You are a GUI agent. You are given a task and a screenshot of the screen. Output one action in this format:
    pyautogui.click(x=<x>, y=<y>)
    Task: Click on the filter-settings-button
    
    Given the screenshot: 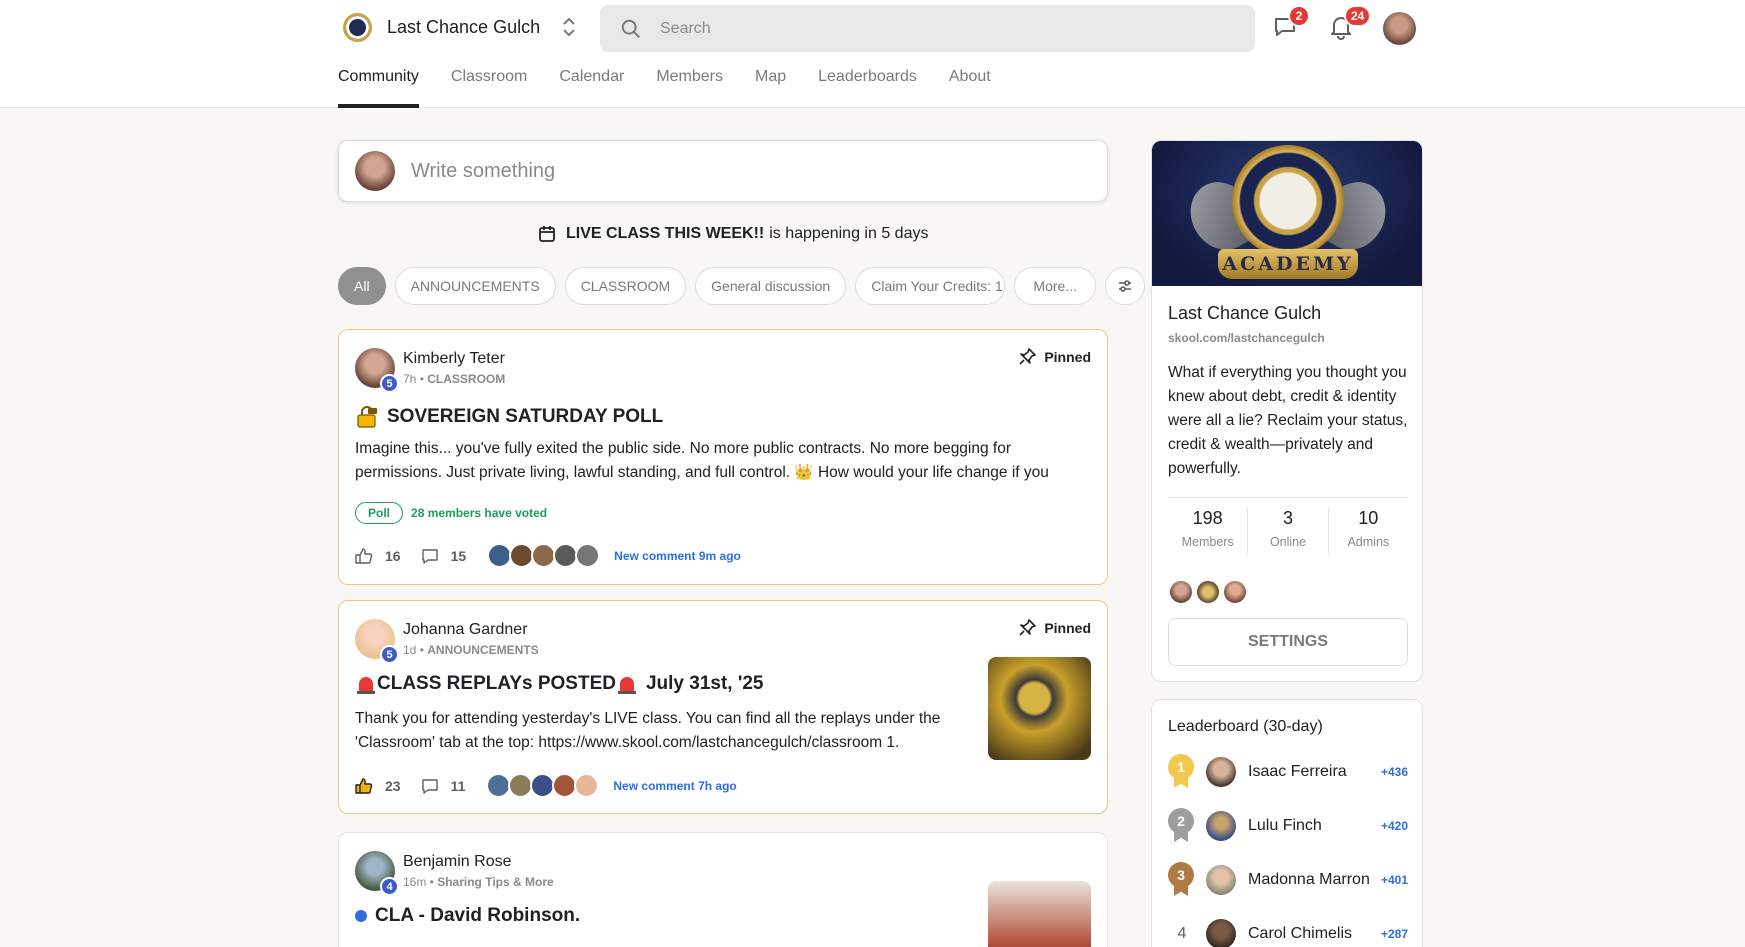 What is the action you would take?
    pyautogui.click(x=1125, y=286)
    